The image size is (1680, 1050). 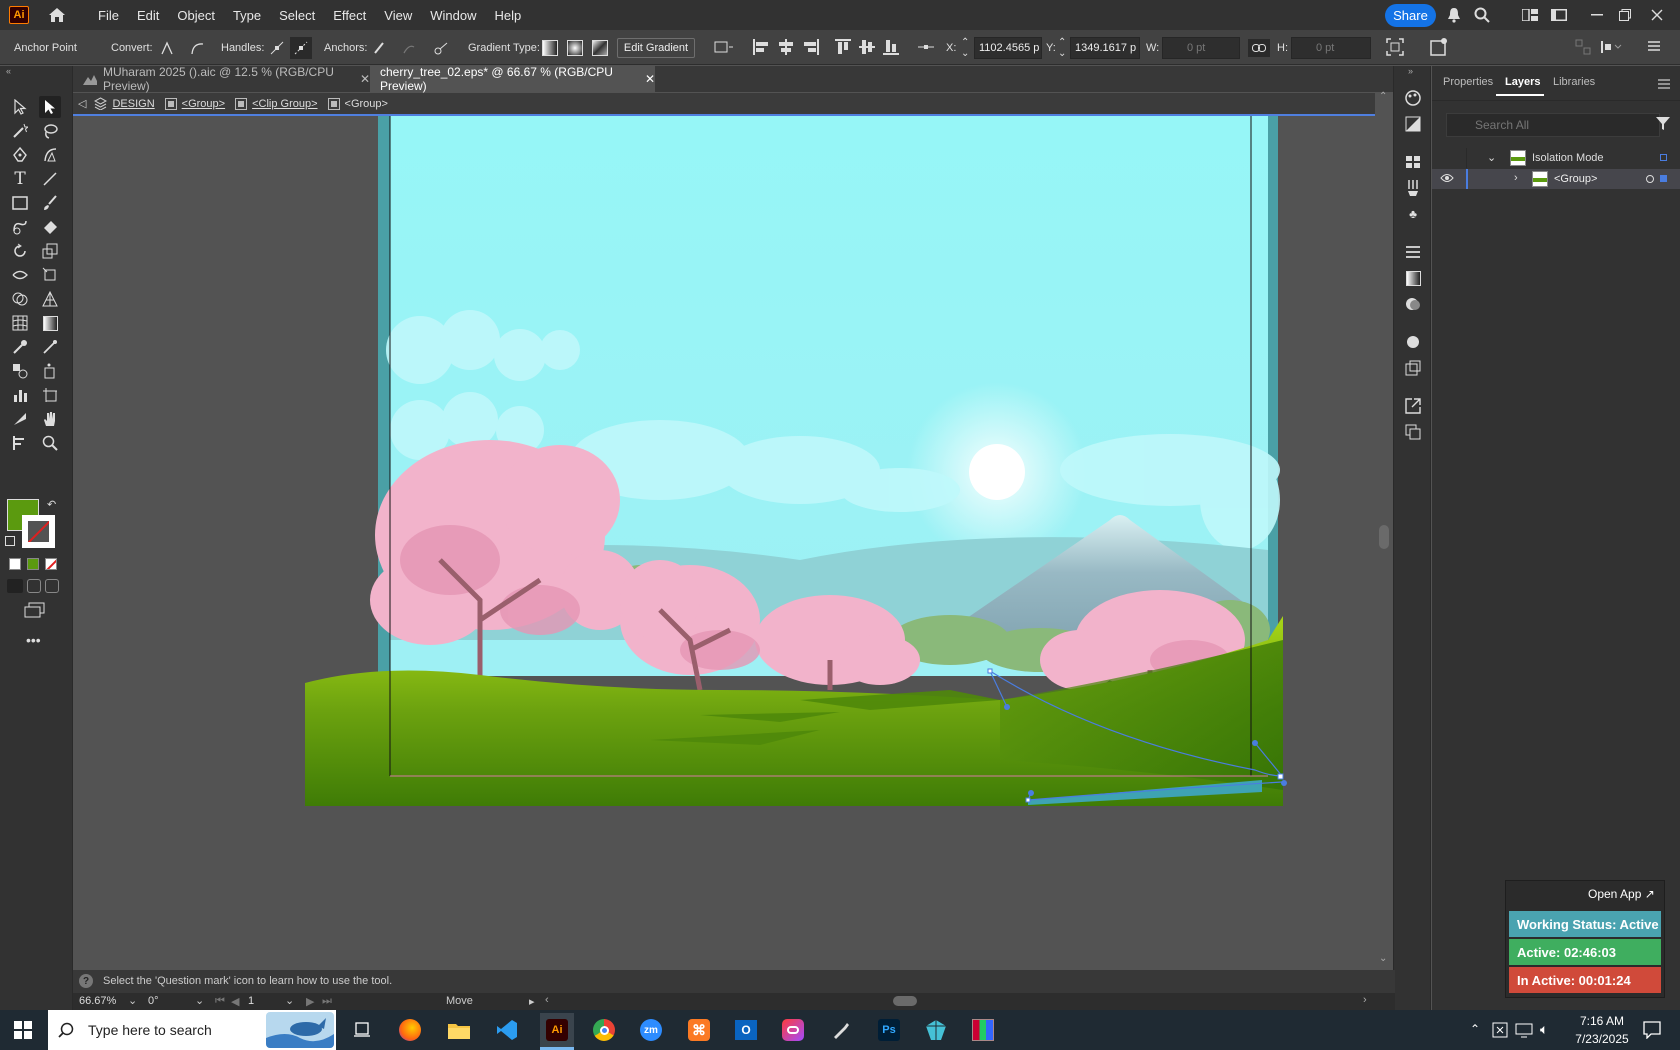 What do you see at coordinates (20, 347) in the screenshot?
I see `eyedropper-tool-icon` at bounding box center [20, 347].